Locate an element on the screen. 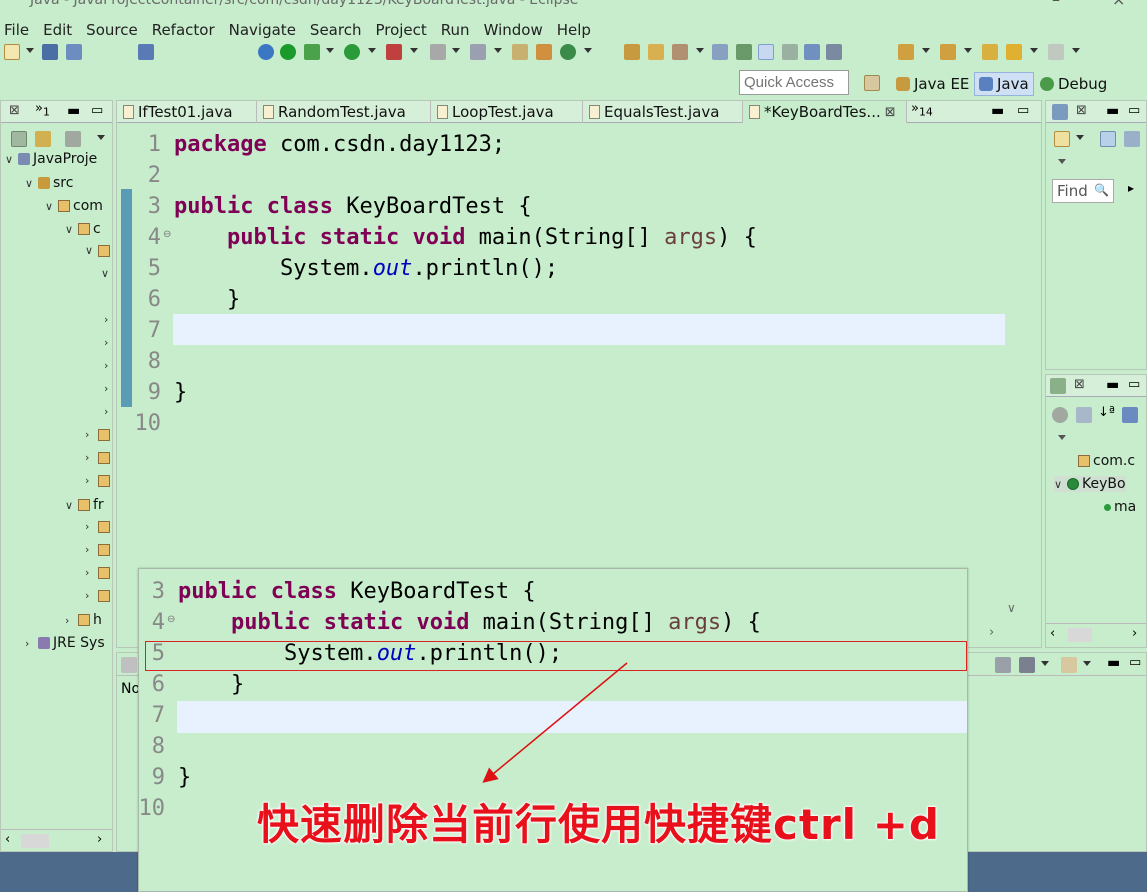  new-task-dropdown-icon is located at coordinates (1080, 137).